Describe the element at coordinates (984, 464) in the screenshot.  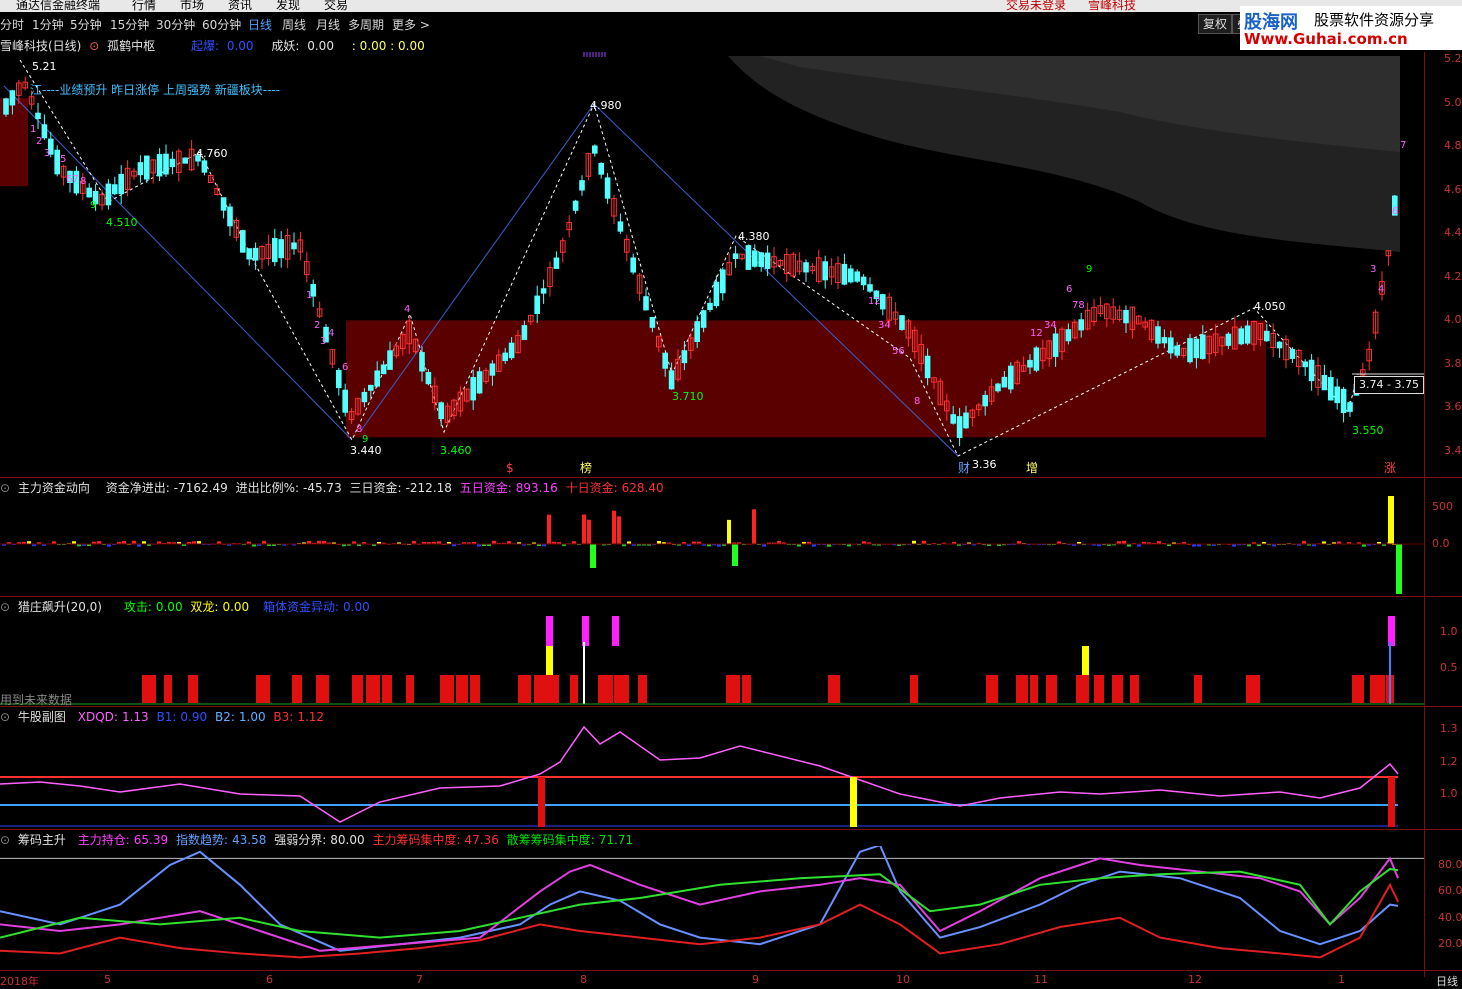
I see `price-label: 3.36` at that location.